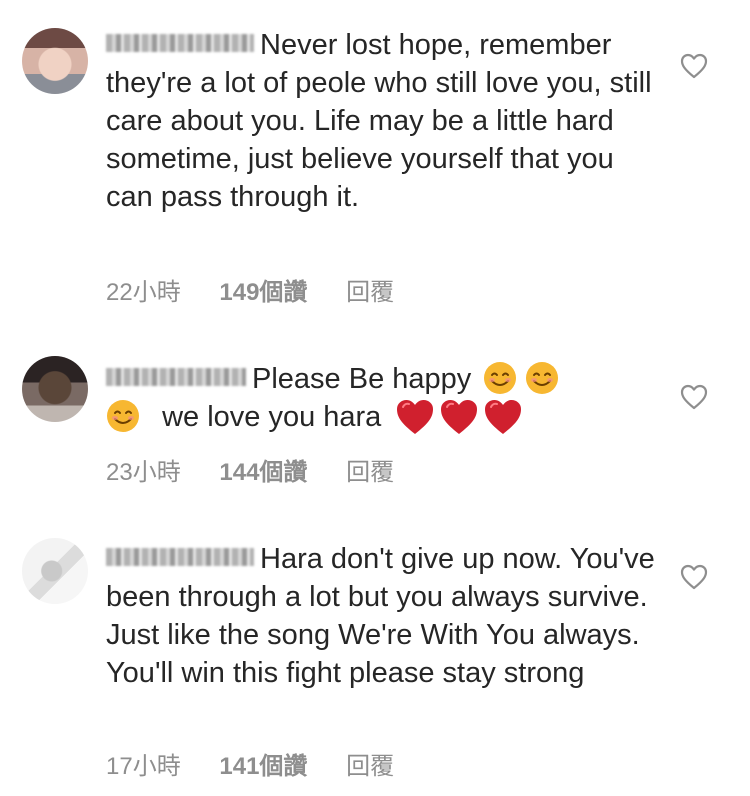  Describe the element at coordinates (143, 292) in the screenshot. I see `comment-time: 22小時` at that location.